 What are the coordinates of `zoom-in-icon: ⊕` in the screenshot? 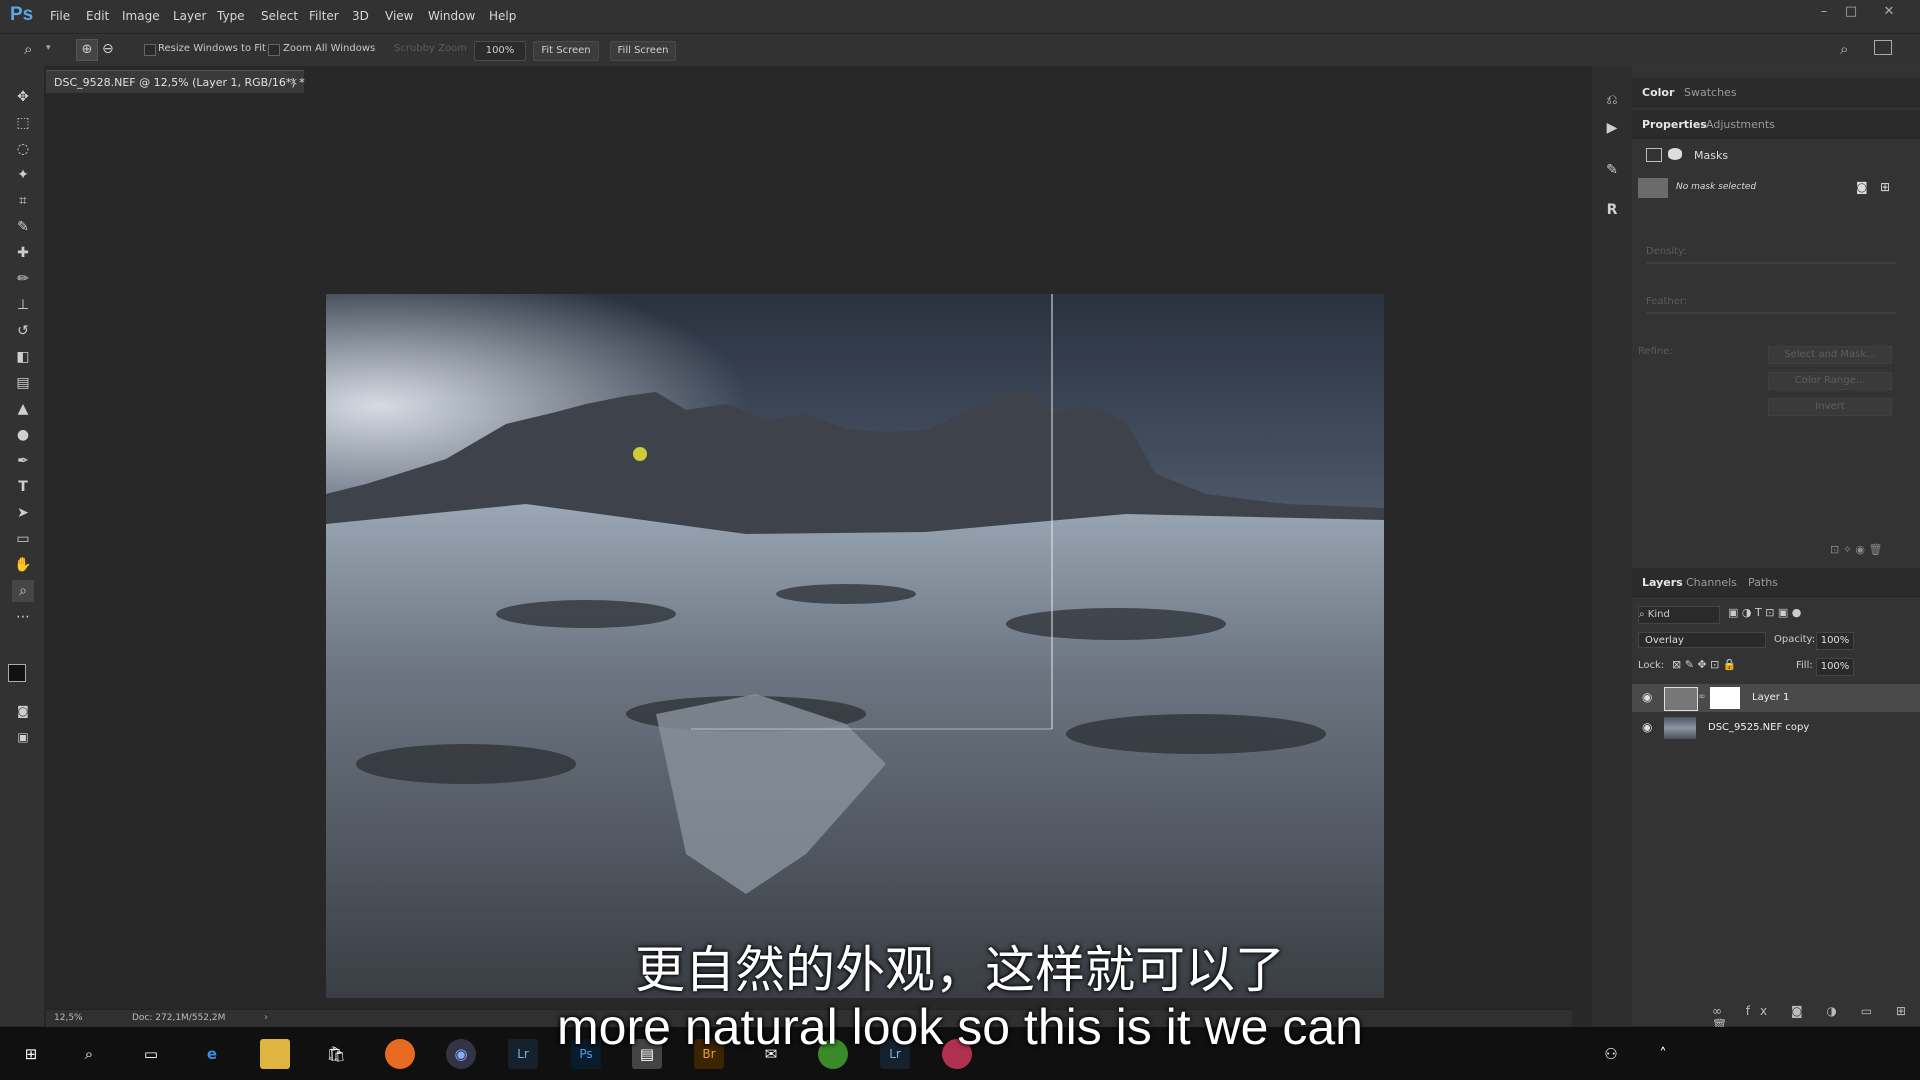 It's located at (87, 50).